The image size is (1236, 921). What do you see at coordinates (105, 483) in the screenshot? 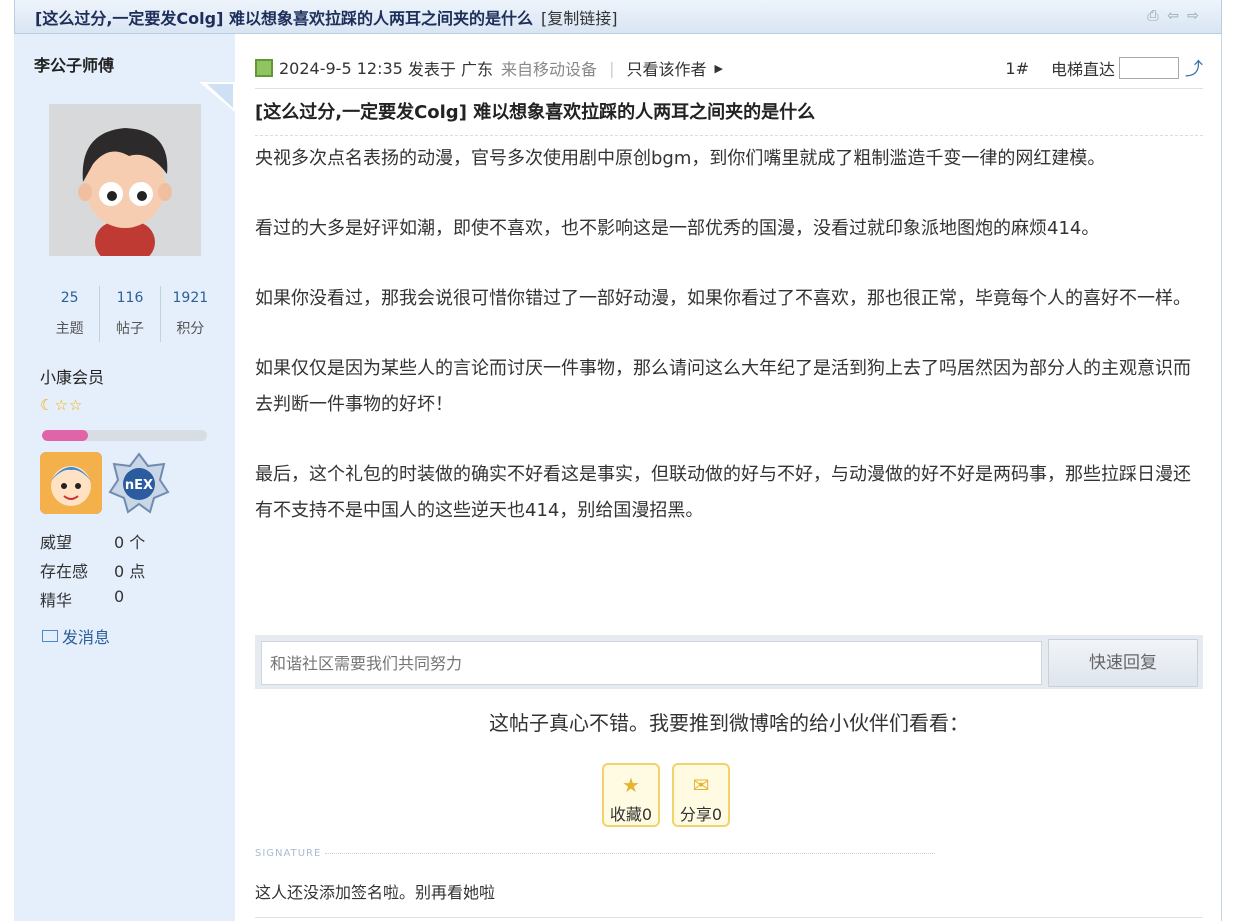
I see `medals: nEX` at bounding box center [105, 483].